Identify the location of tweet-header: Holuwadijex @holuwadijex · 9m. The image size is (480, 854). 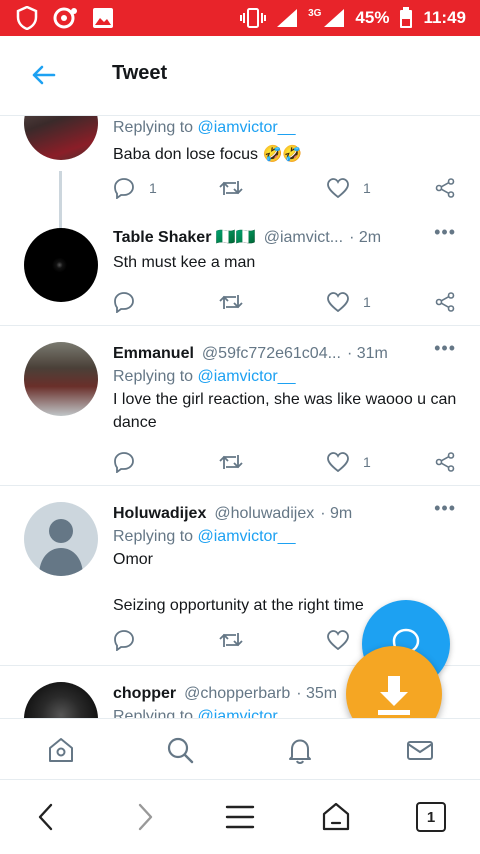
(286, 513).